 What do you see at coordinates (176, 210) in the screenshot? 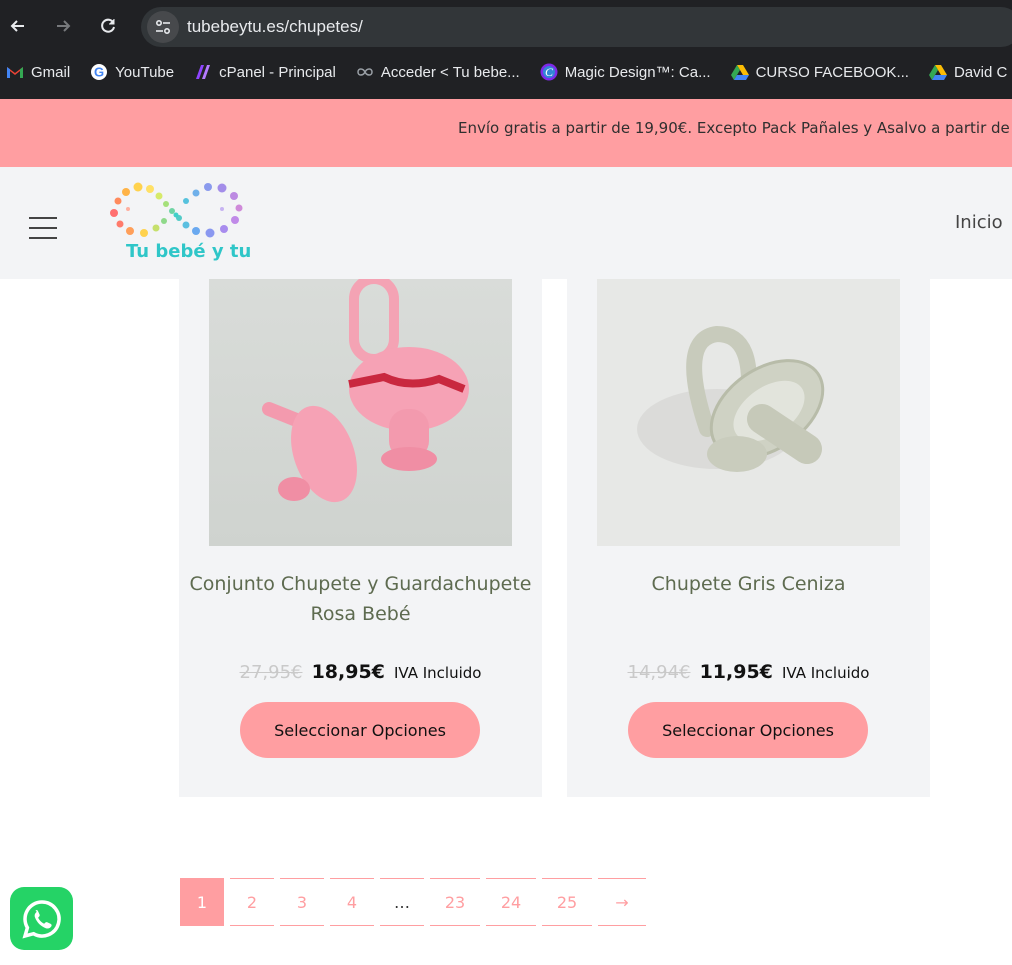
I see `infinity-logo-icon` at bounding box center [176, 210].